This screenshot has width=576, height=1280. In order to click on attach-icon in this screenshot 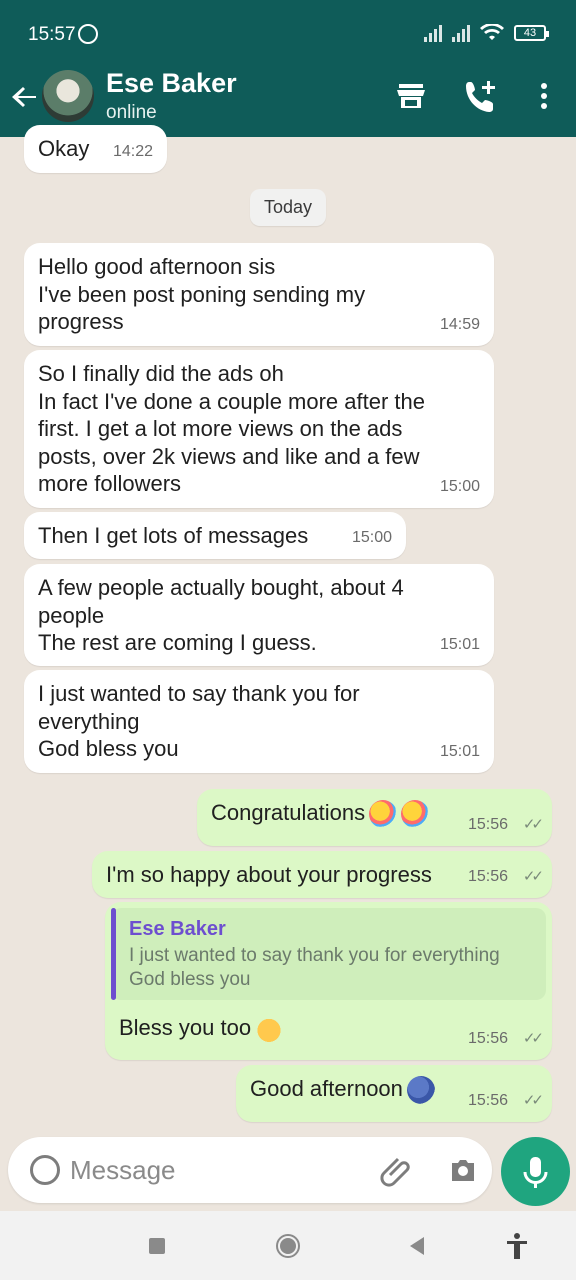, I will do `click(397, 1170)`.